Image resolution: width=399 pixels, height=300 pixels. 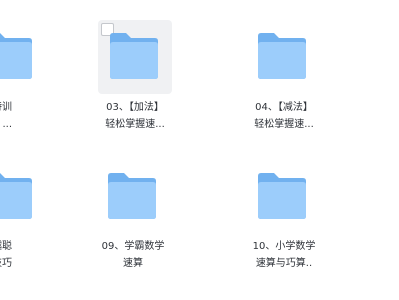 What do you see at coordinates (135, 107) in the screenshot?
I see `folder-name-line1: 03、【加法】` at bounding box center [135, 107].